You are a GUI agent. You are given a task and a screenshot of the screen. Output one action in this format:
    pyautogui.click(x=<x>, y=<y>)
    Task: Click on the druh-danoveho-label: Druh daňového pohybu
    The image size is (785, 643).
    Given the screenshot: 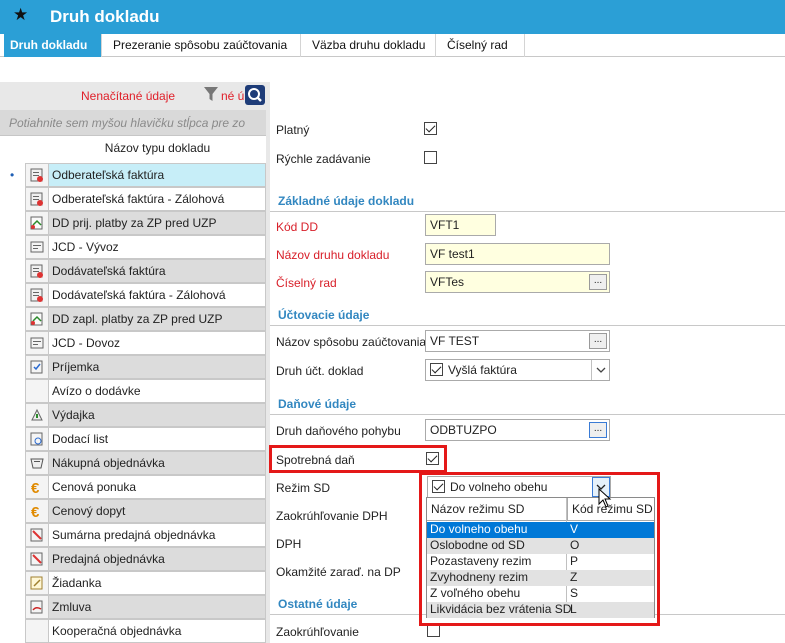 What is the action you would take?
    pyautogui.click(x=338, y=431)
    